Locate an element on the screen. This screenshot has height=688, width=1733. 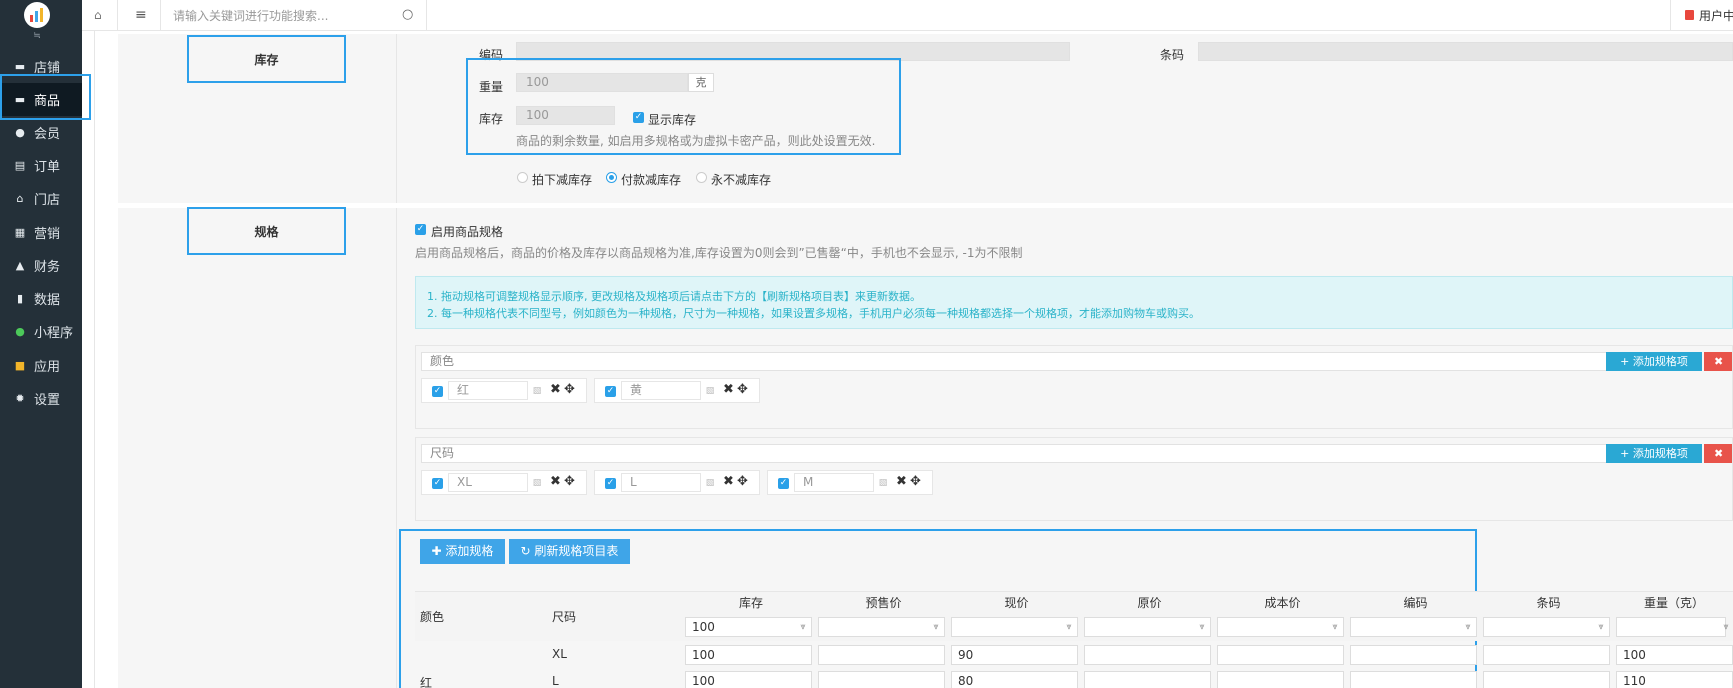
spec-item: ✓ 黄 ▧ ✖ ✥ is located at coordinates (677, 390).